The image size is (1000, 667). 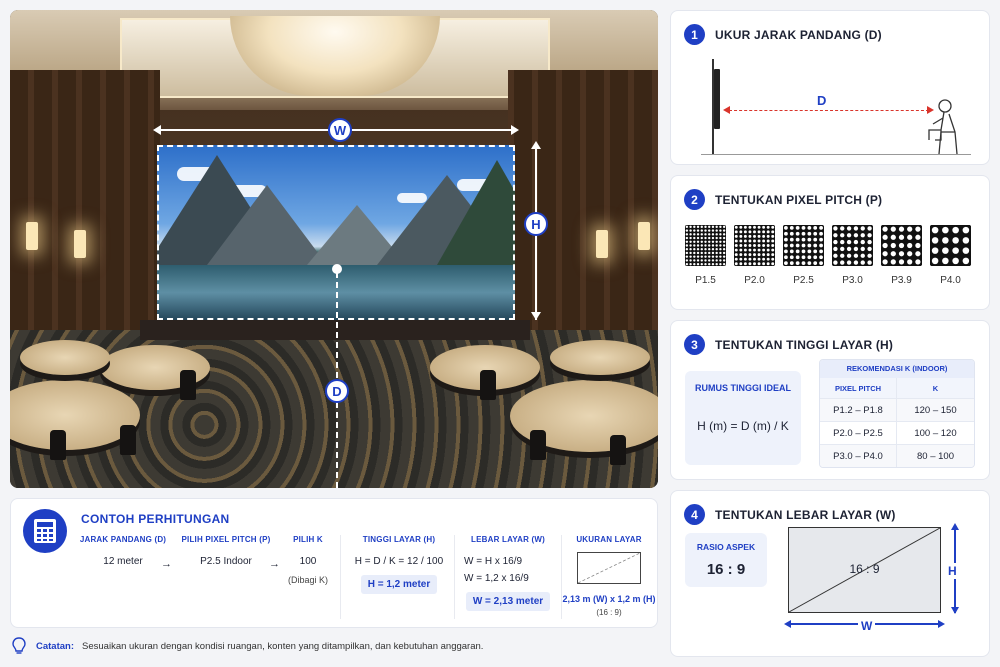 I want to click on col-value: H = D / K = 12 / 100, so click(x=399, y=561).